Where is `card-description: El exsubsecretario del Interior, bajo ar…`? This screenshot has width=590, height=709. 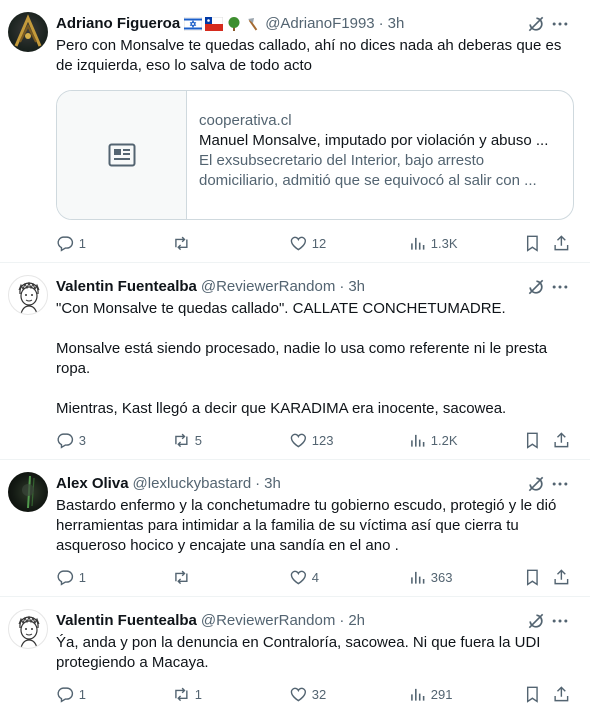 card-description: El exsubsecretario del Interior, bajo ar… is located at coordinates (368, 170).